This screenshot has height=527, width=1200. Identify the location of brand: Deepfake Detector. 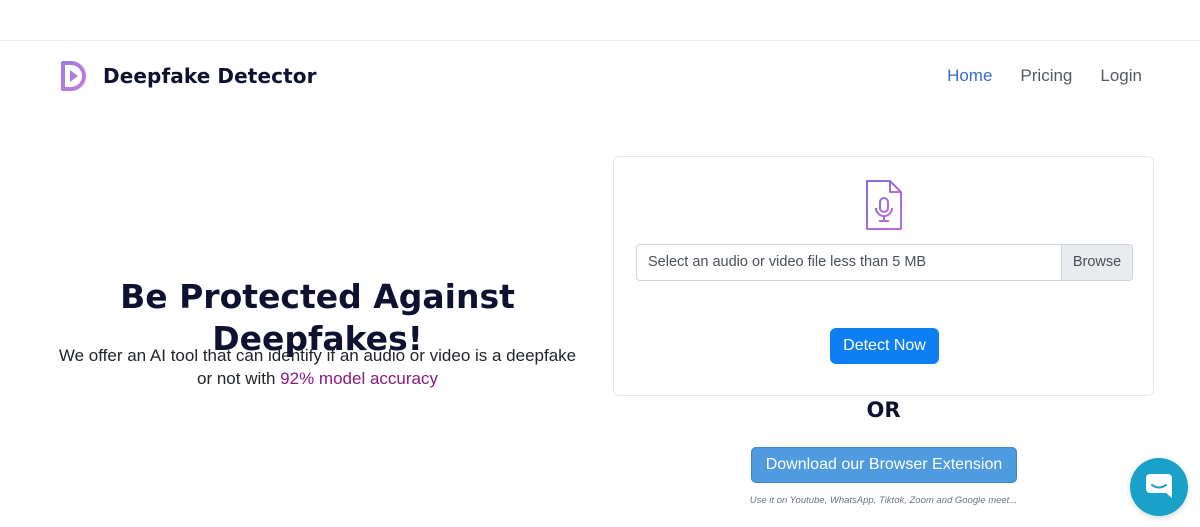
(188, 76).